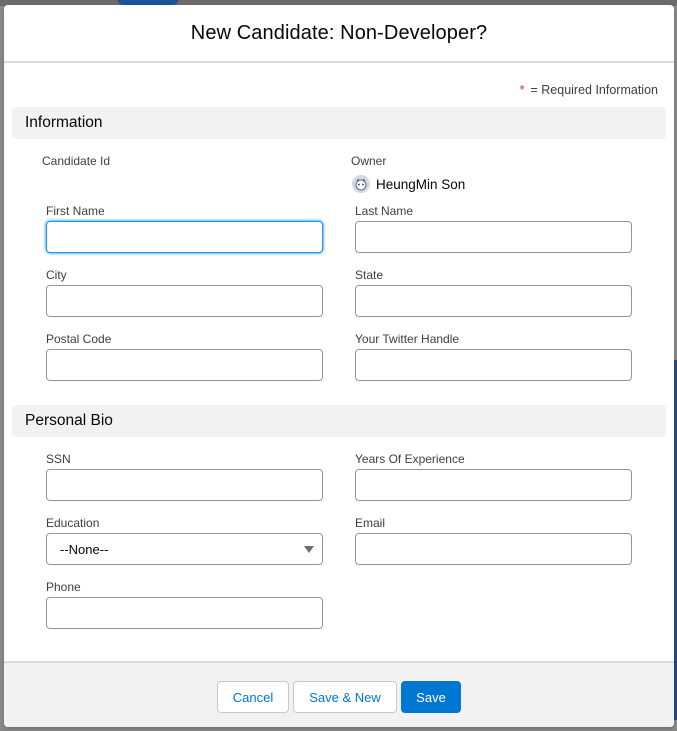 This screenshot has width=677, height=731. What do you see at coordinates (493, 301) in the screenshot?
I see `state-input` at bounding box center [493, 301].